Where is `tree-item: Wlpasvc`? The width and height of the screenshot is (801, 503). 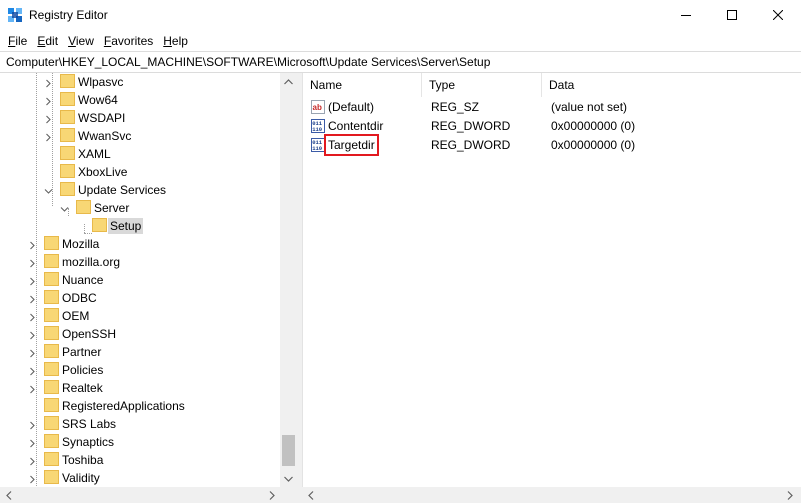
tree-item: Wlpasvc is located at coordinates (140, 82).